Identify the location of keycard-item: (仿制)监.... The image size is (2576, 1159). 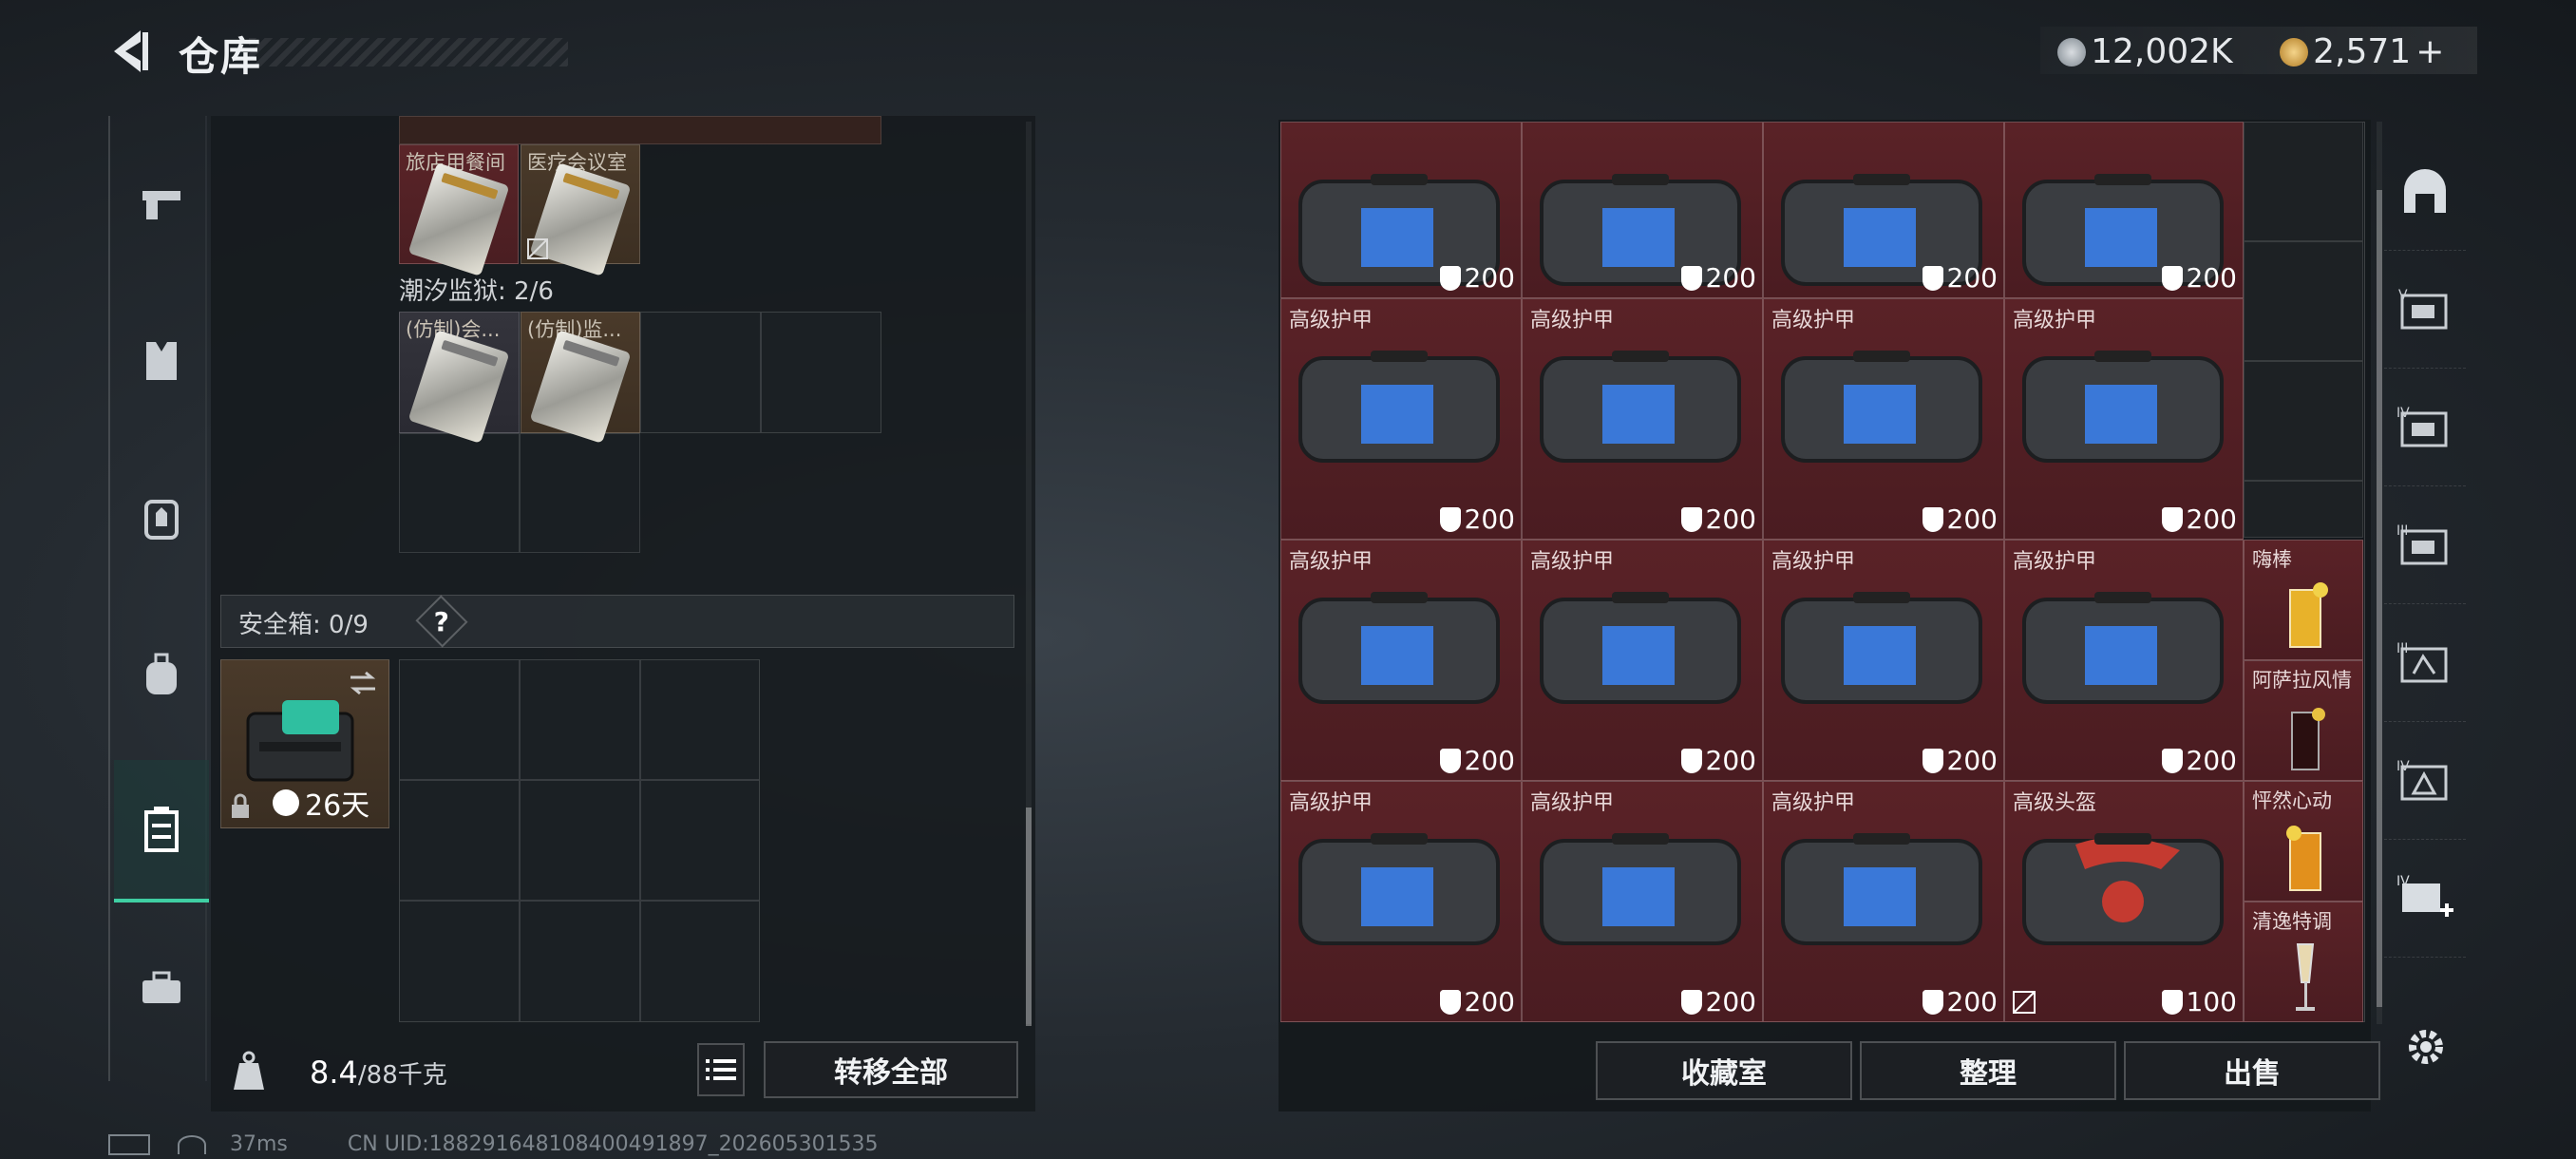
(580, 378).